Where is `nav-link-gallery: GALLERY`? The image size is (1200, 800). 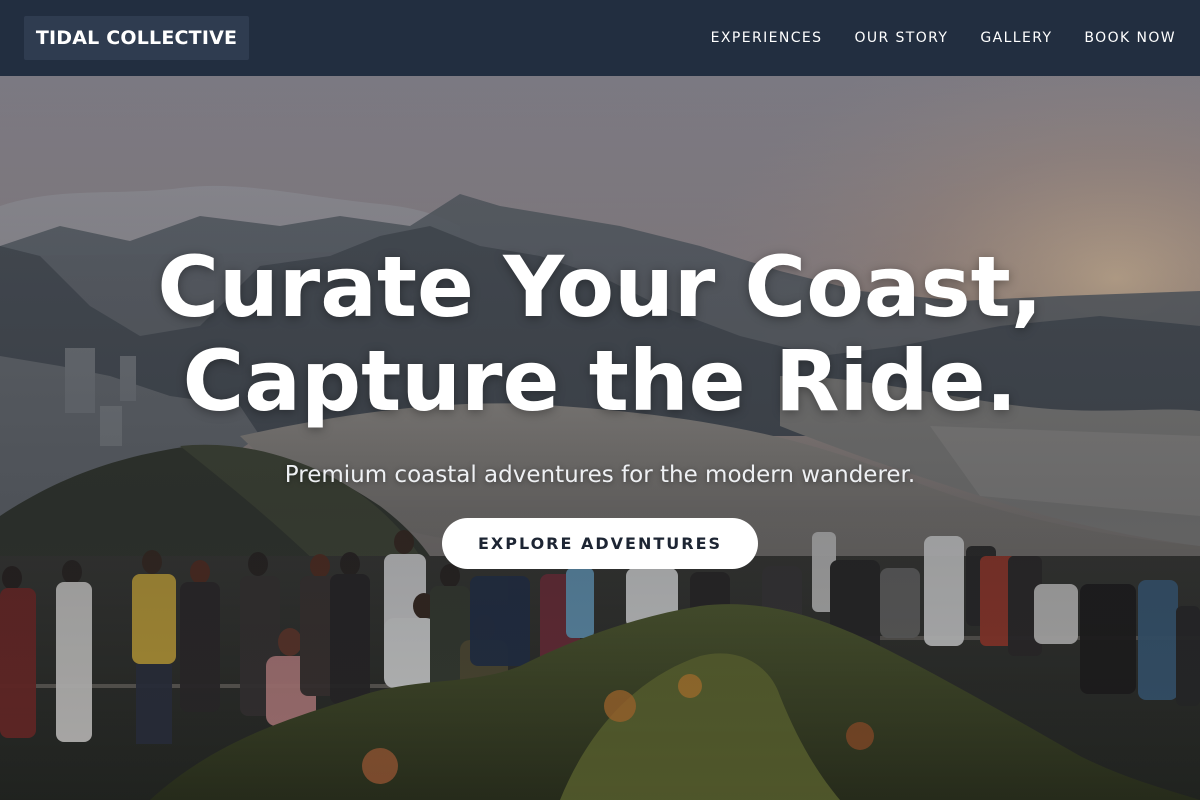 nav-link-gallery: GALLERY is located at coordinates (1016, 38).